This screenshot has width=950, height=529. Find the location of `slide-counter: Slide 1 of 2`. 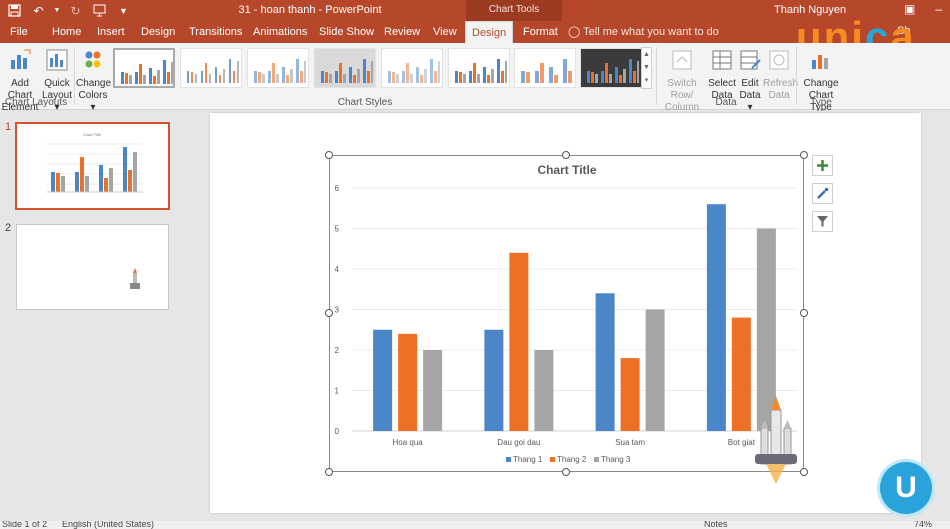

slide-counter: Slide 1 of 2 is located at coordinates (25, 525).